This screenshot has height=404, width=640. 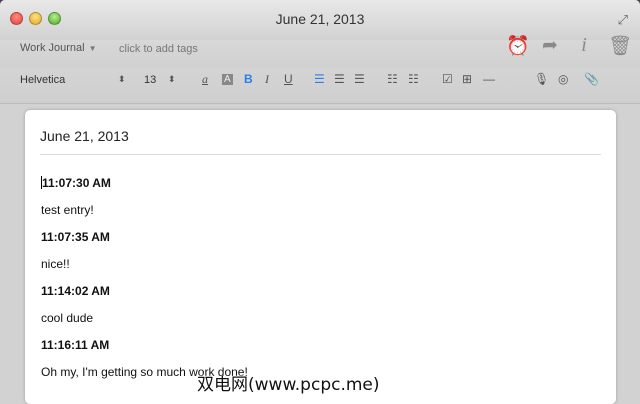 What do you see at coordinates (248, 79) in the screenshot?
I see `bold-icon: B` at bounding box center [248, 79].